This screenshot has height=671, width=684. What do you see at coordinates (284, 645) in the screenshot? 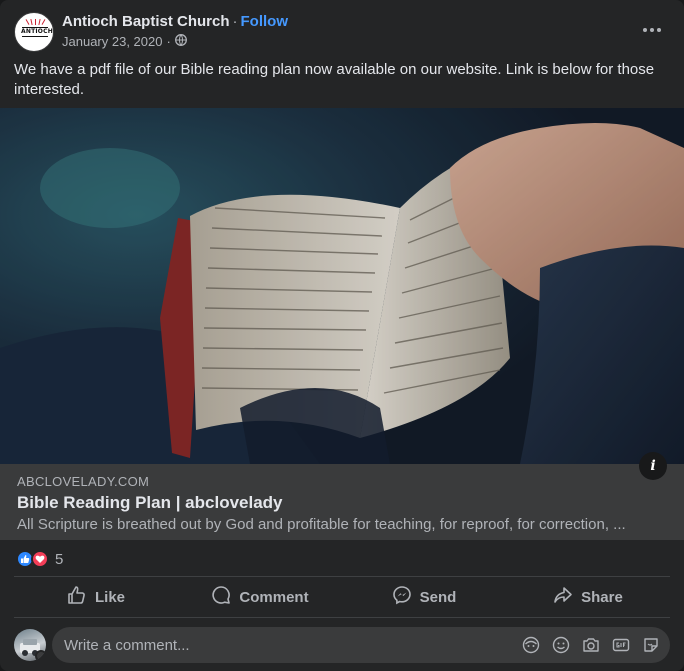
I see `comment-input` at bounding box center [284, 645].